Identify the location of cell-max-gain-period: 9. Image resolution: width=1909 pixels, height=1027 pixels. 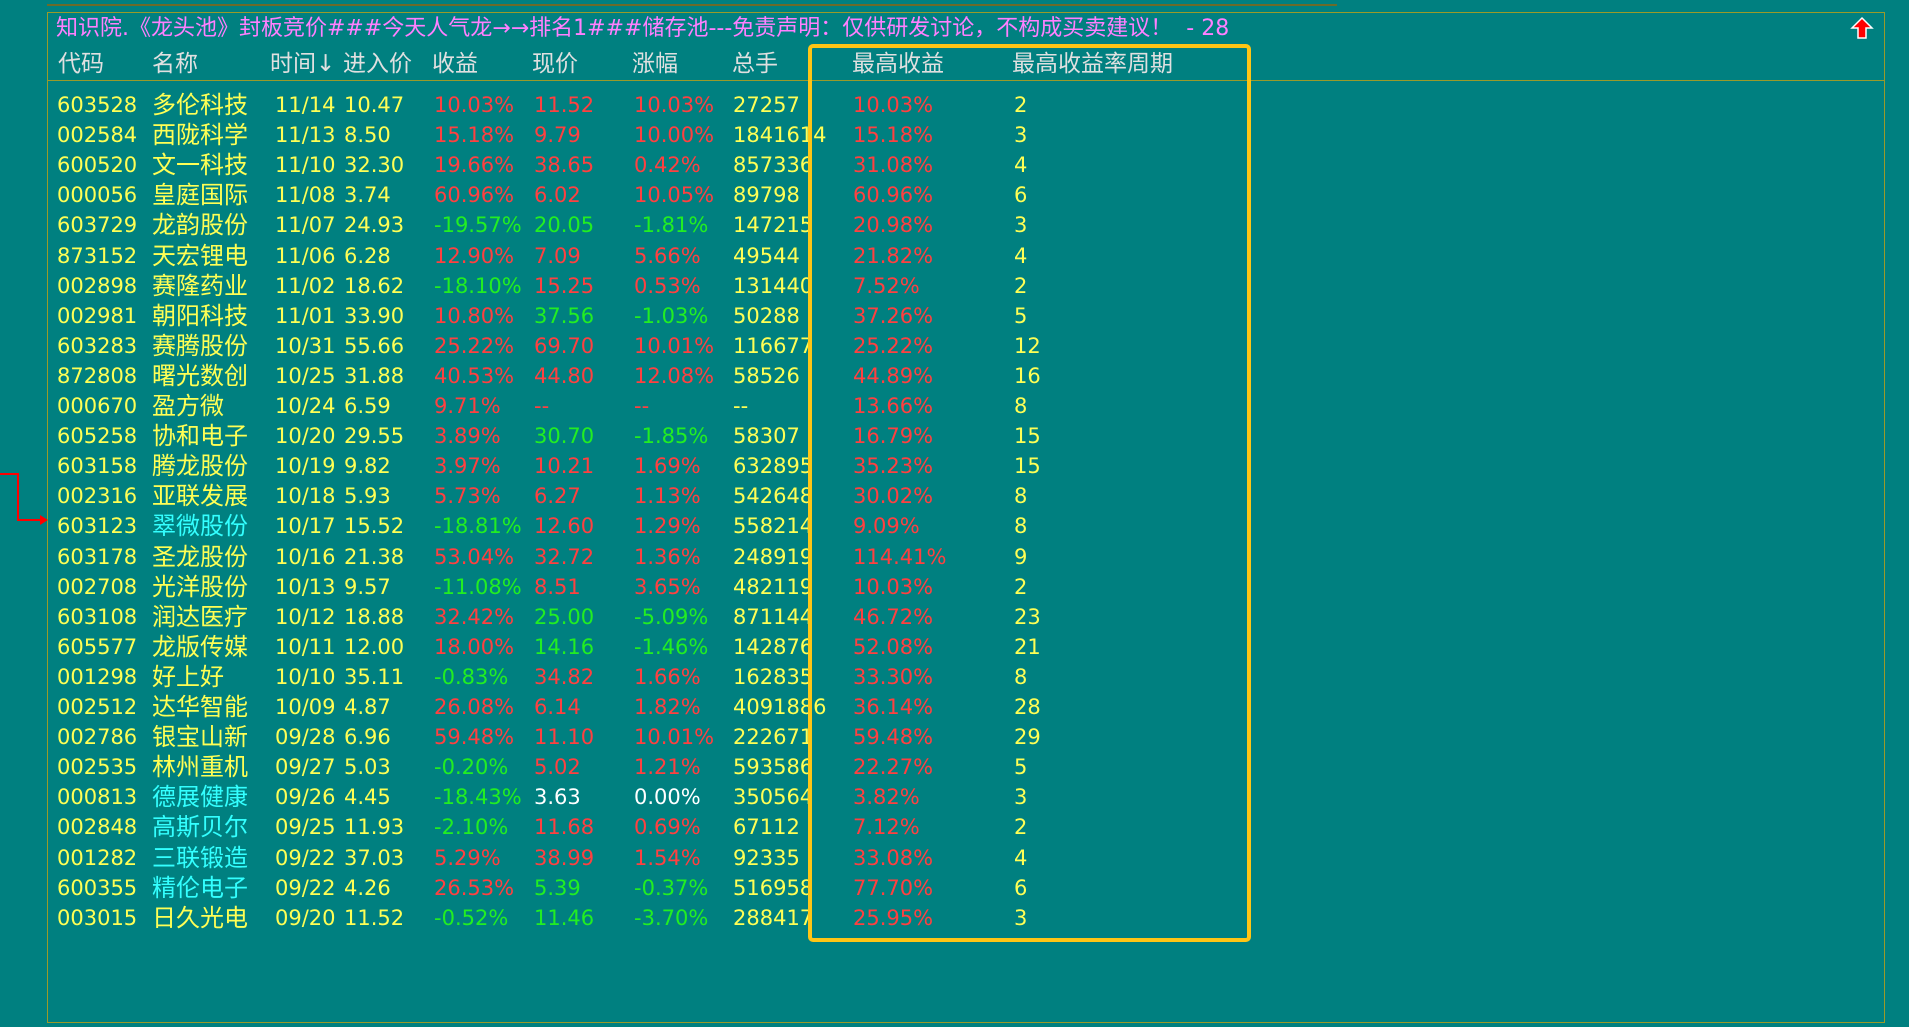
(1021, 556).